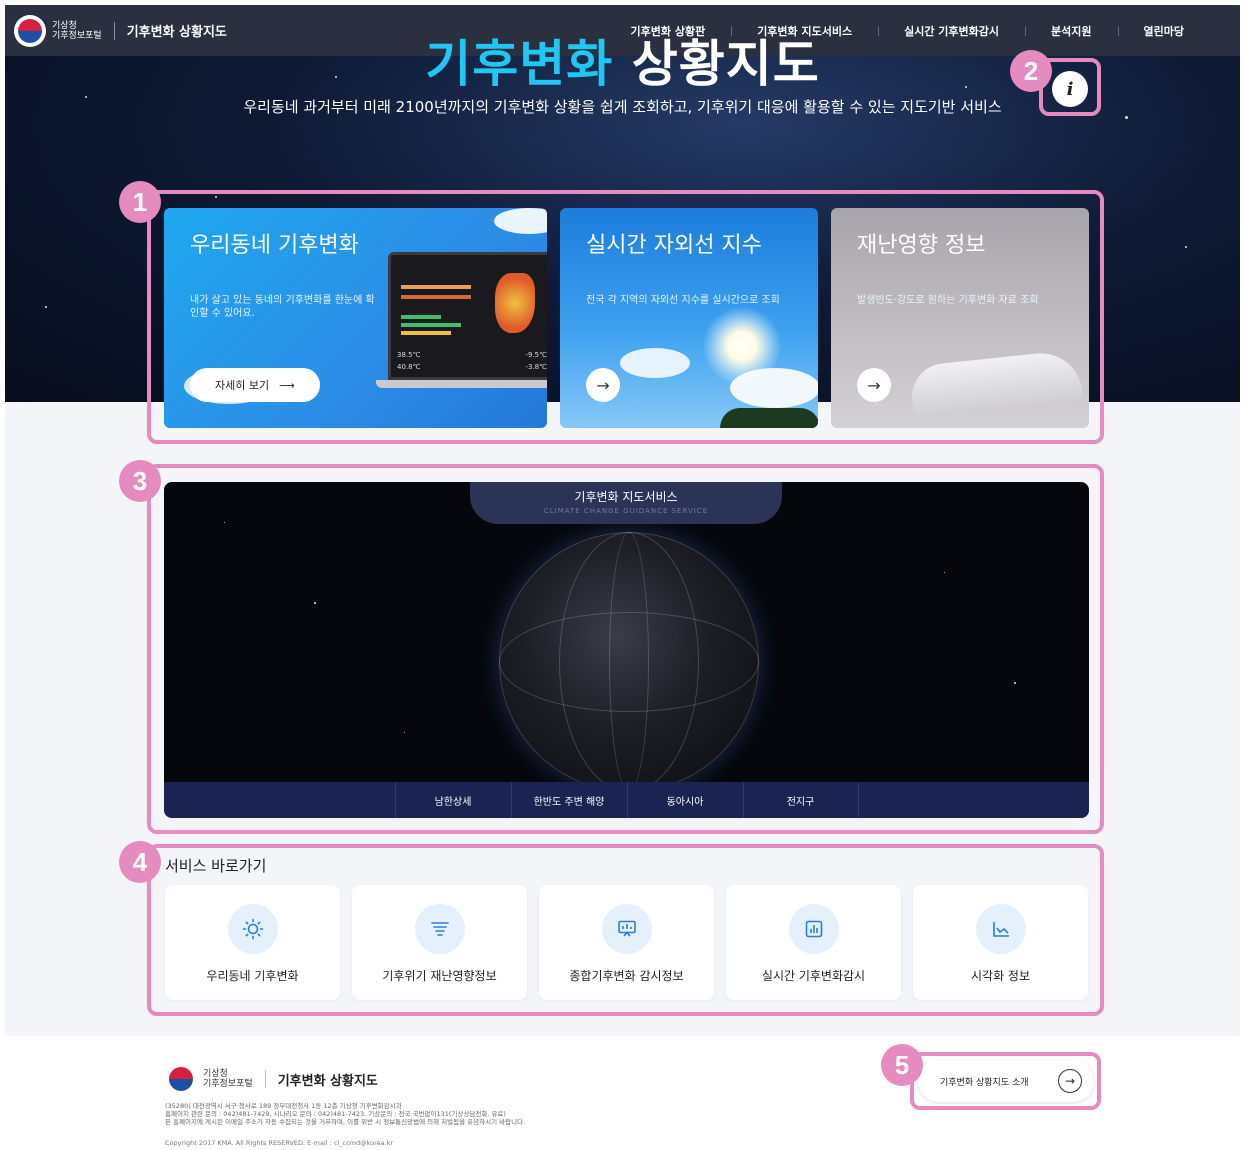 This screenshot has height=1150, width=1245. I want to click on annotation-badge-3: 3, so click(140, 481).